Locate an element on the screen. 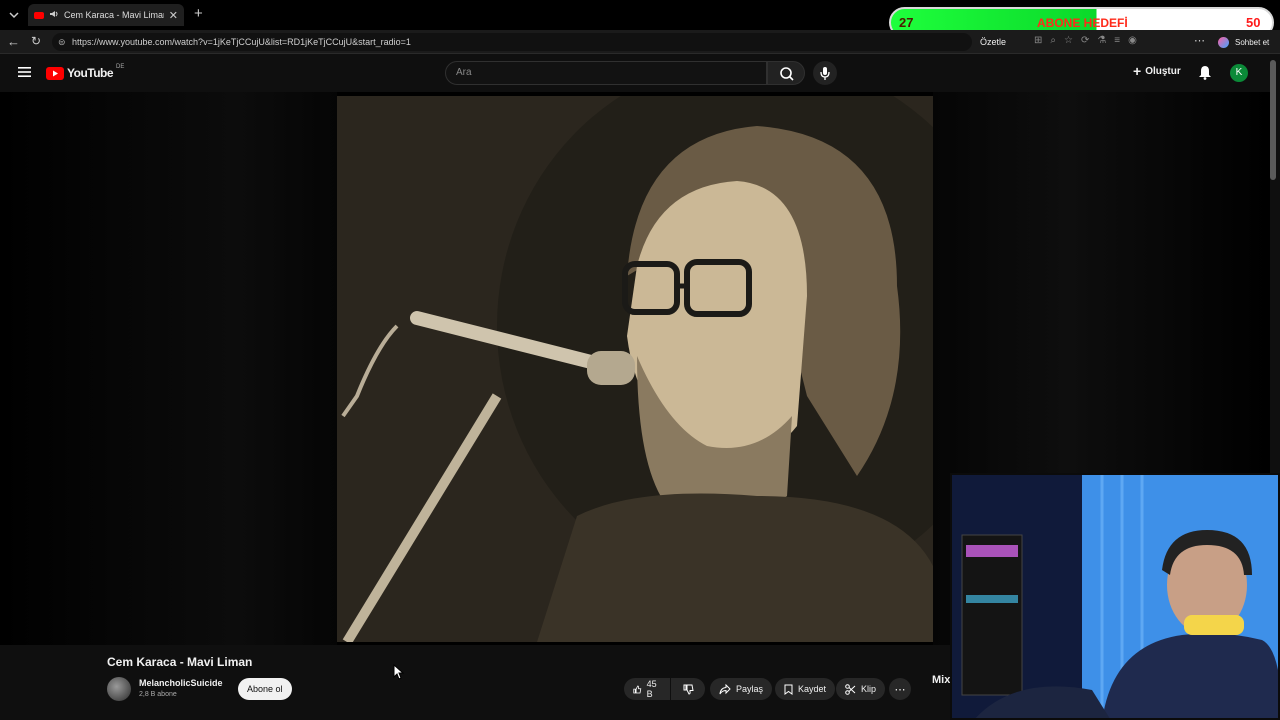  share-button: Paylaş is located at coordinates (741, 689).